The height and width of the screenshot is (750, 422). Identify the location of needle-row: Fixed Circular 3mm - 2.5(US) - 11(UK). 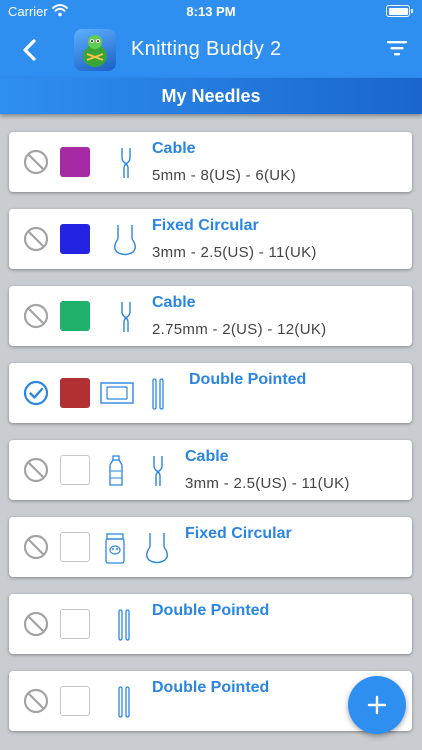
(210, 239).